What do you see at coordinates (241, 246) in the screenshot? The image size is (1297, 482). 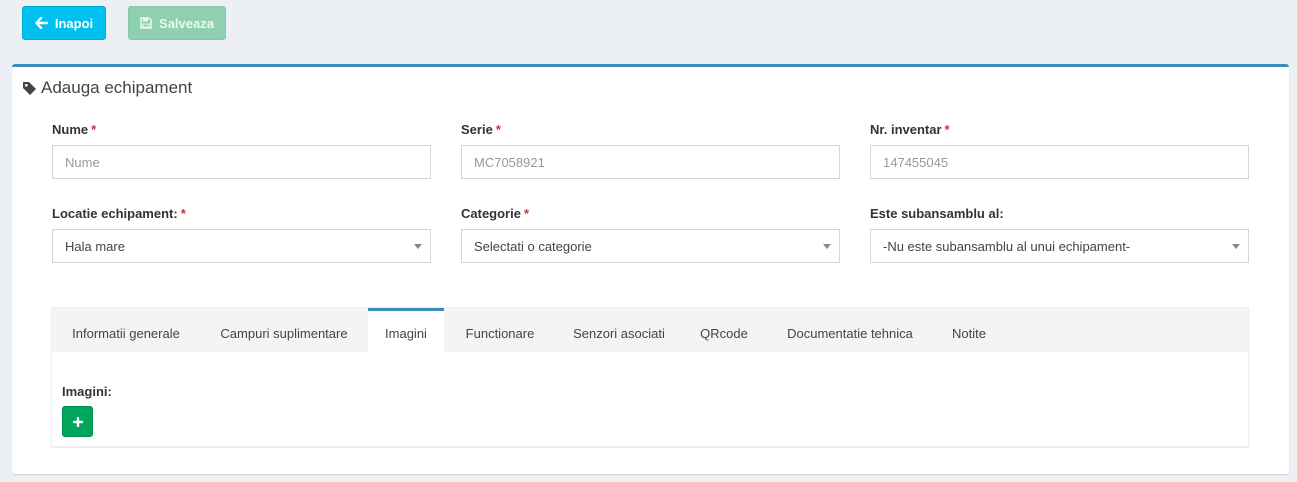 I see `locatie-select: Hala mare` at bounding box center [241, 246].